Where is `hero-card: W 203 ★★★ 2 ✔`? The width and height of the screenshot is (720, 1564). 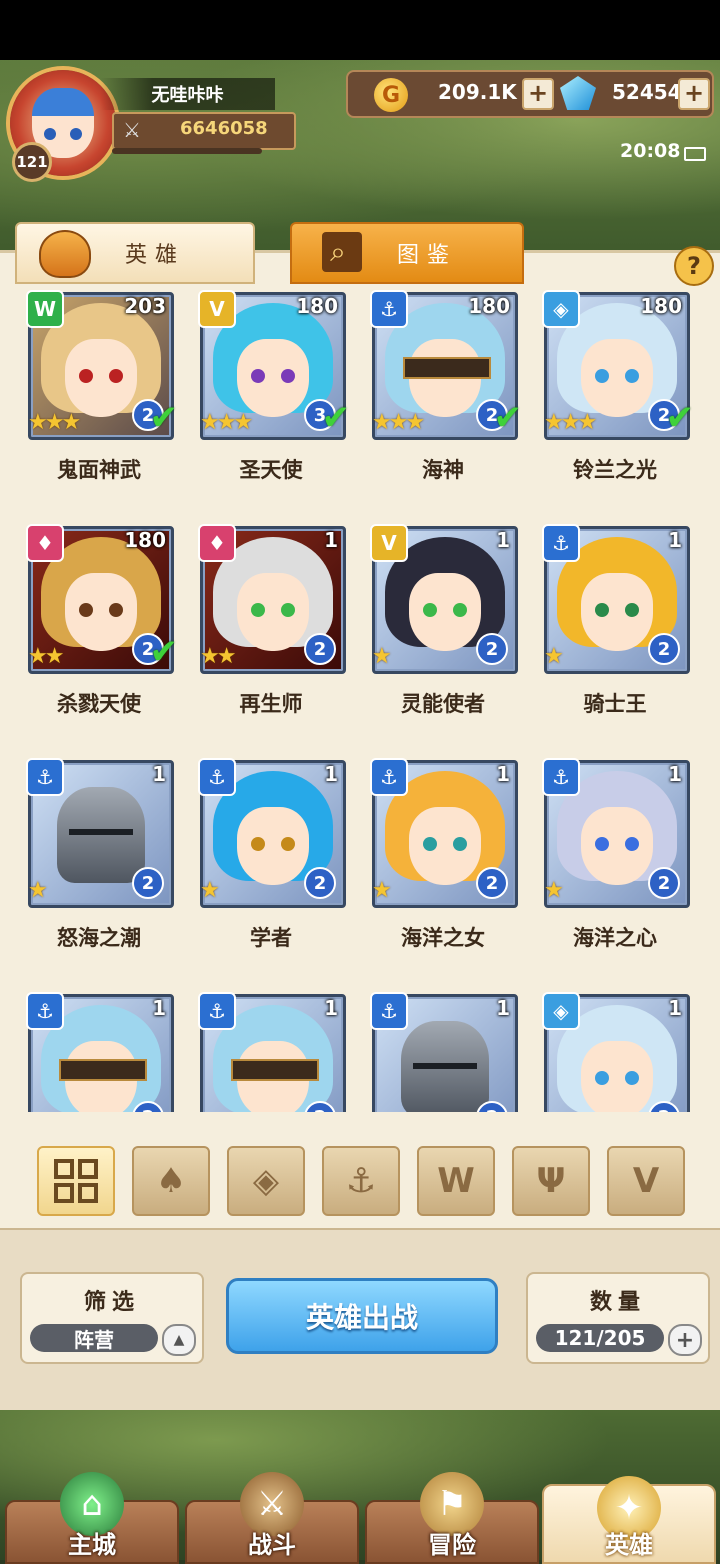 hero-card: W 203 ★★★ 2 ✔ is located at coordinates (102, 365).